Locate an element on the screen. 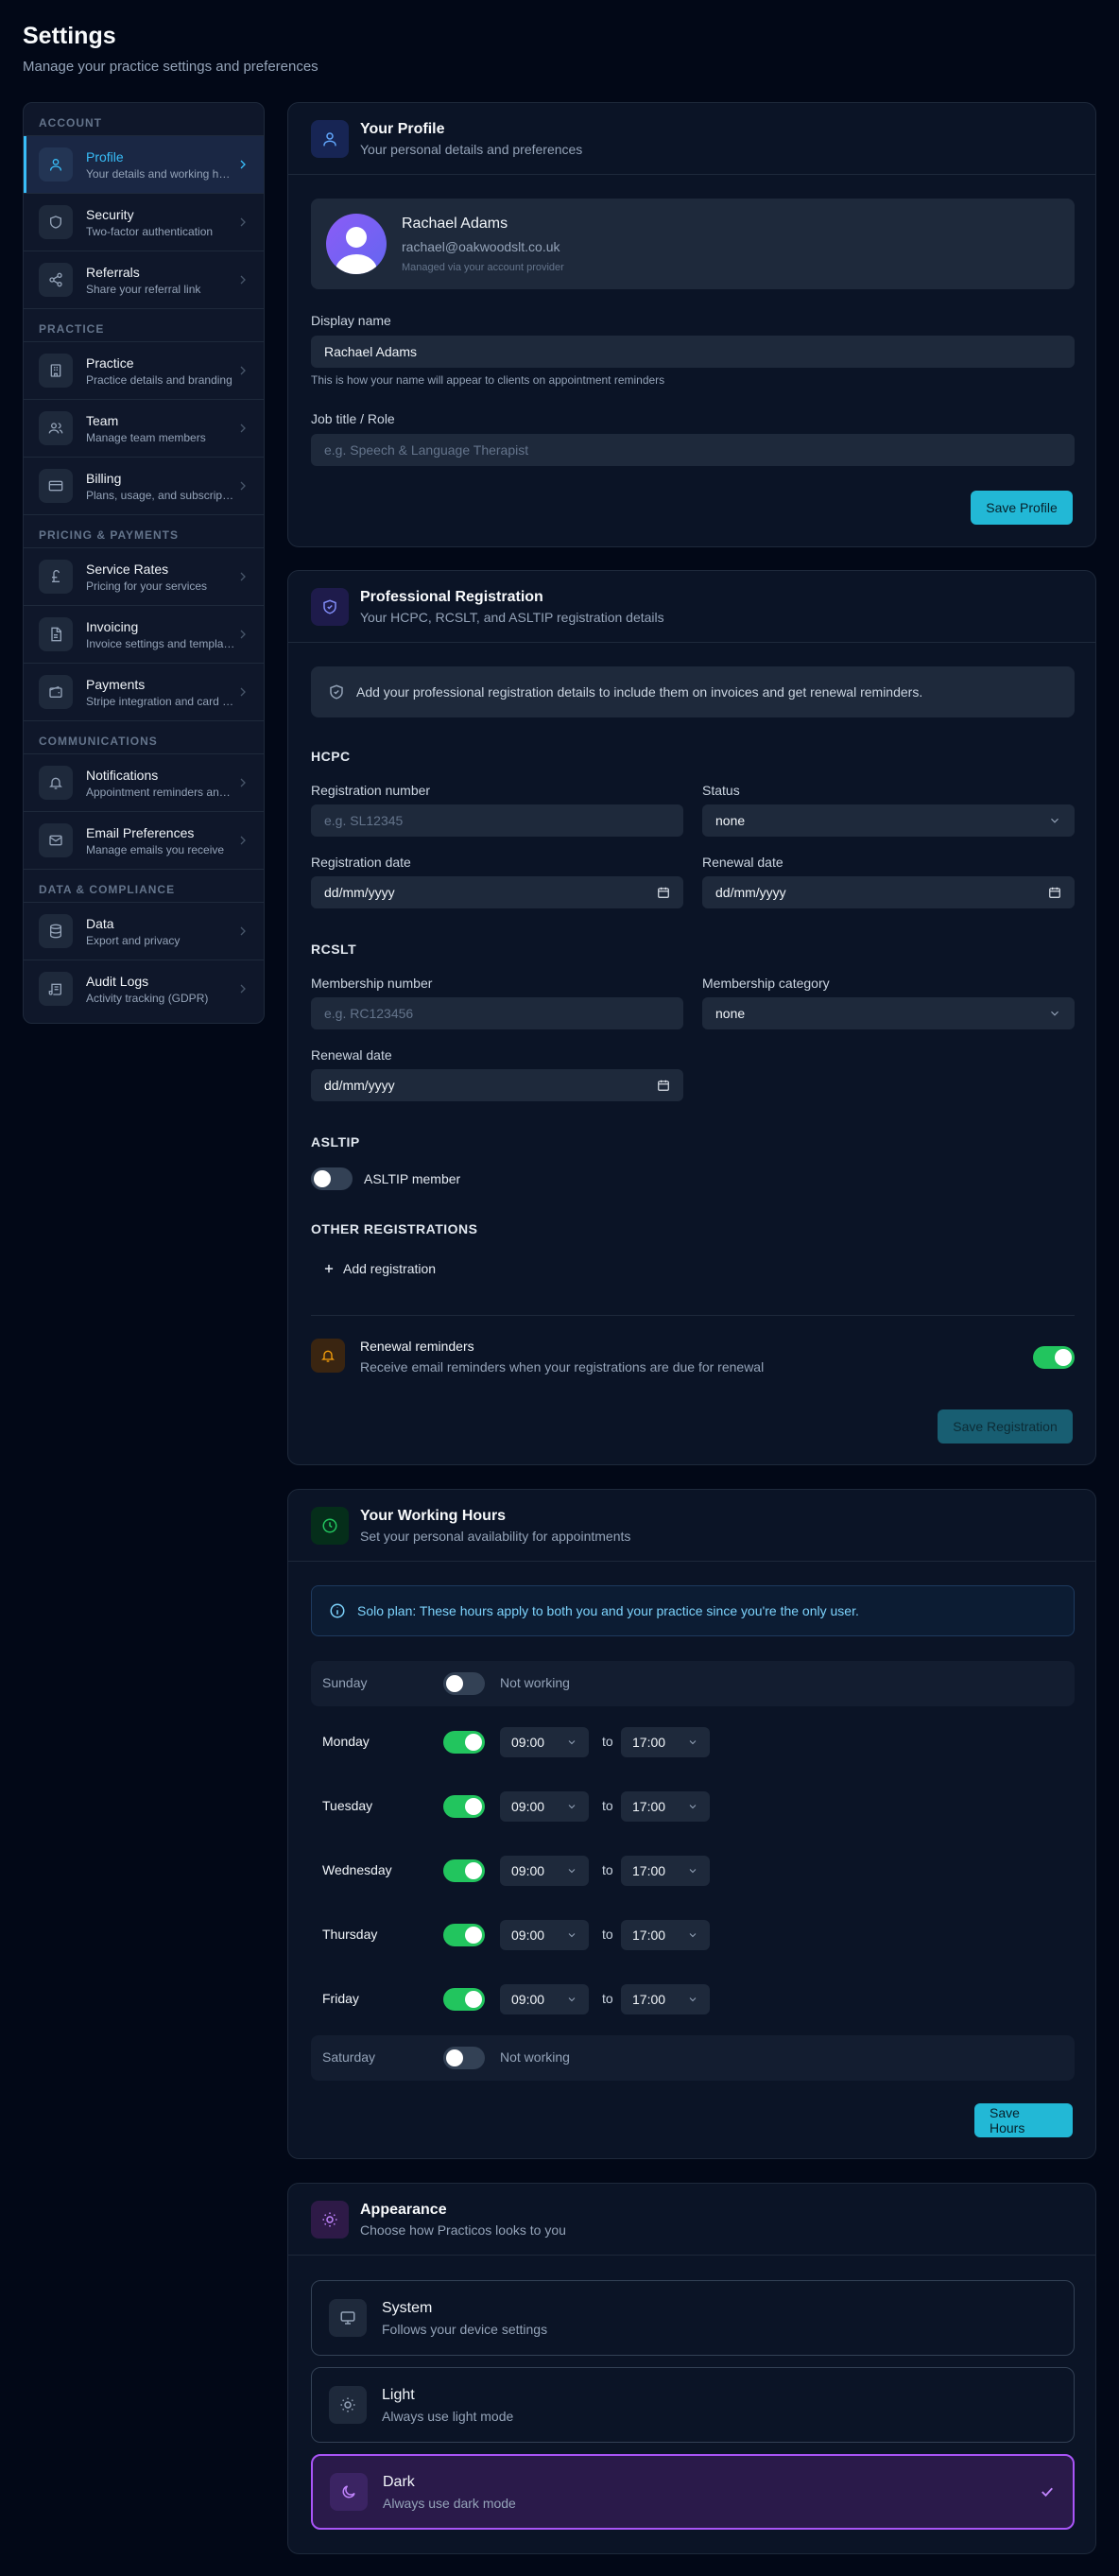 This screenshot has height=2576, width=1119. save-hours-button: Save Hours is located at coordinates (1023, 2120).